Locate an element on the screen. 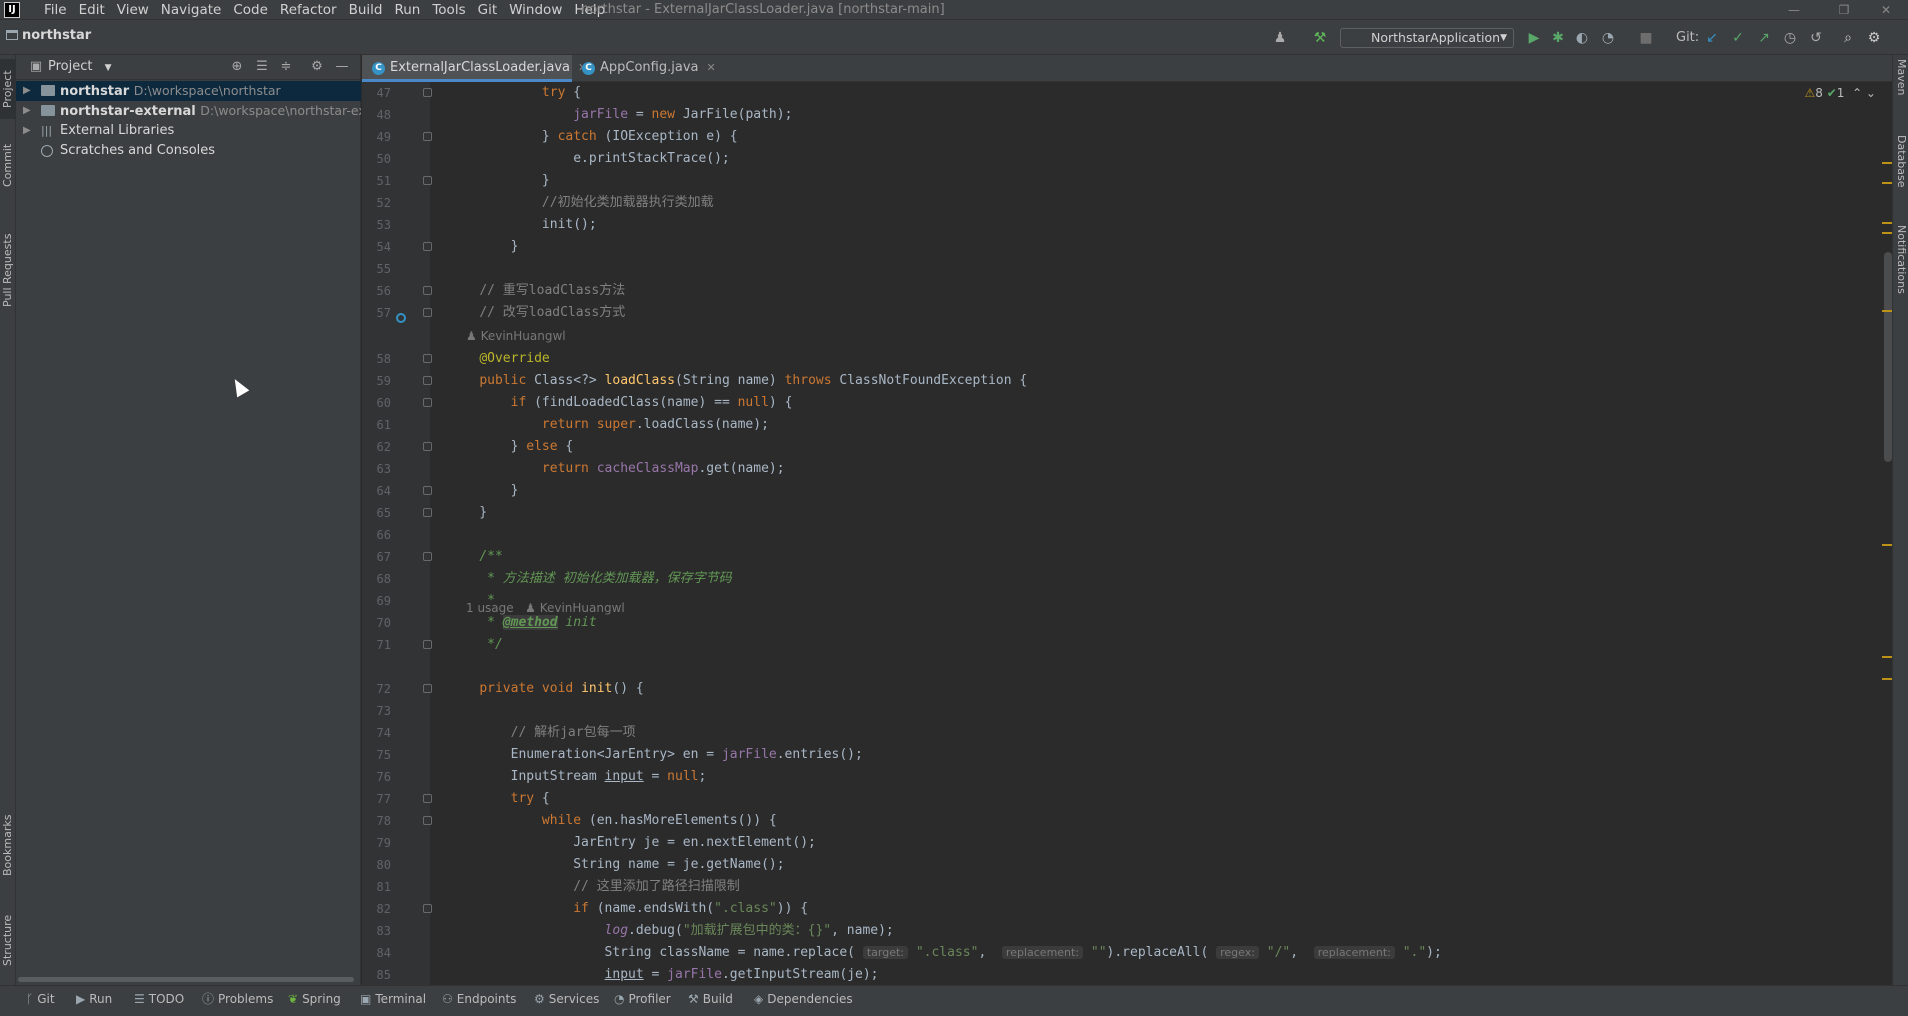 This screenshot has height=1016, width=1908. menu-git: Git is located at coordinates (488, 10).